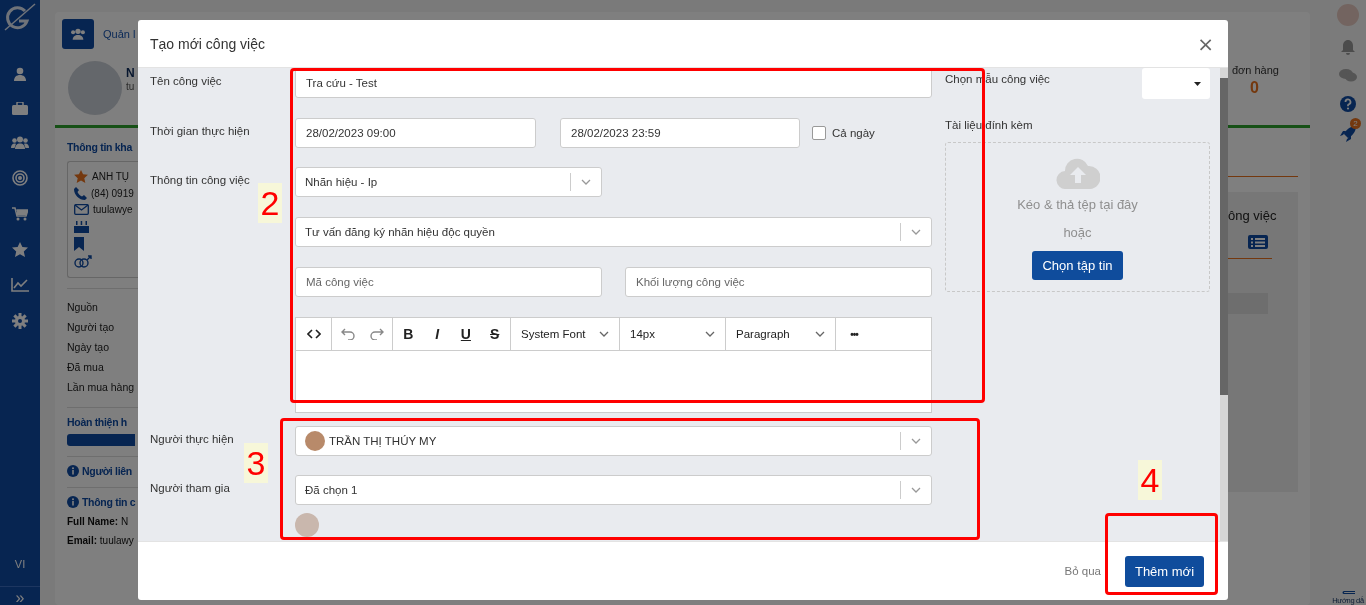 The height and width of the screenshot is (605, 1366). What do you see at coordinates (101, 387) in the screenshot?
I see `field-label: Lần mua hàng` at bounding box center [101, 387].